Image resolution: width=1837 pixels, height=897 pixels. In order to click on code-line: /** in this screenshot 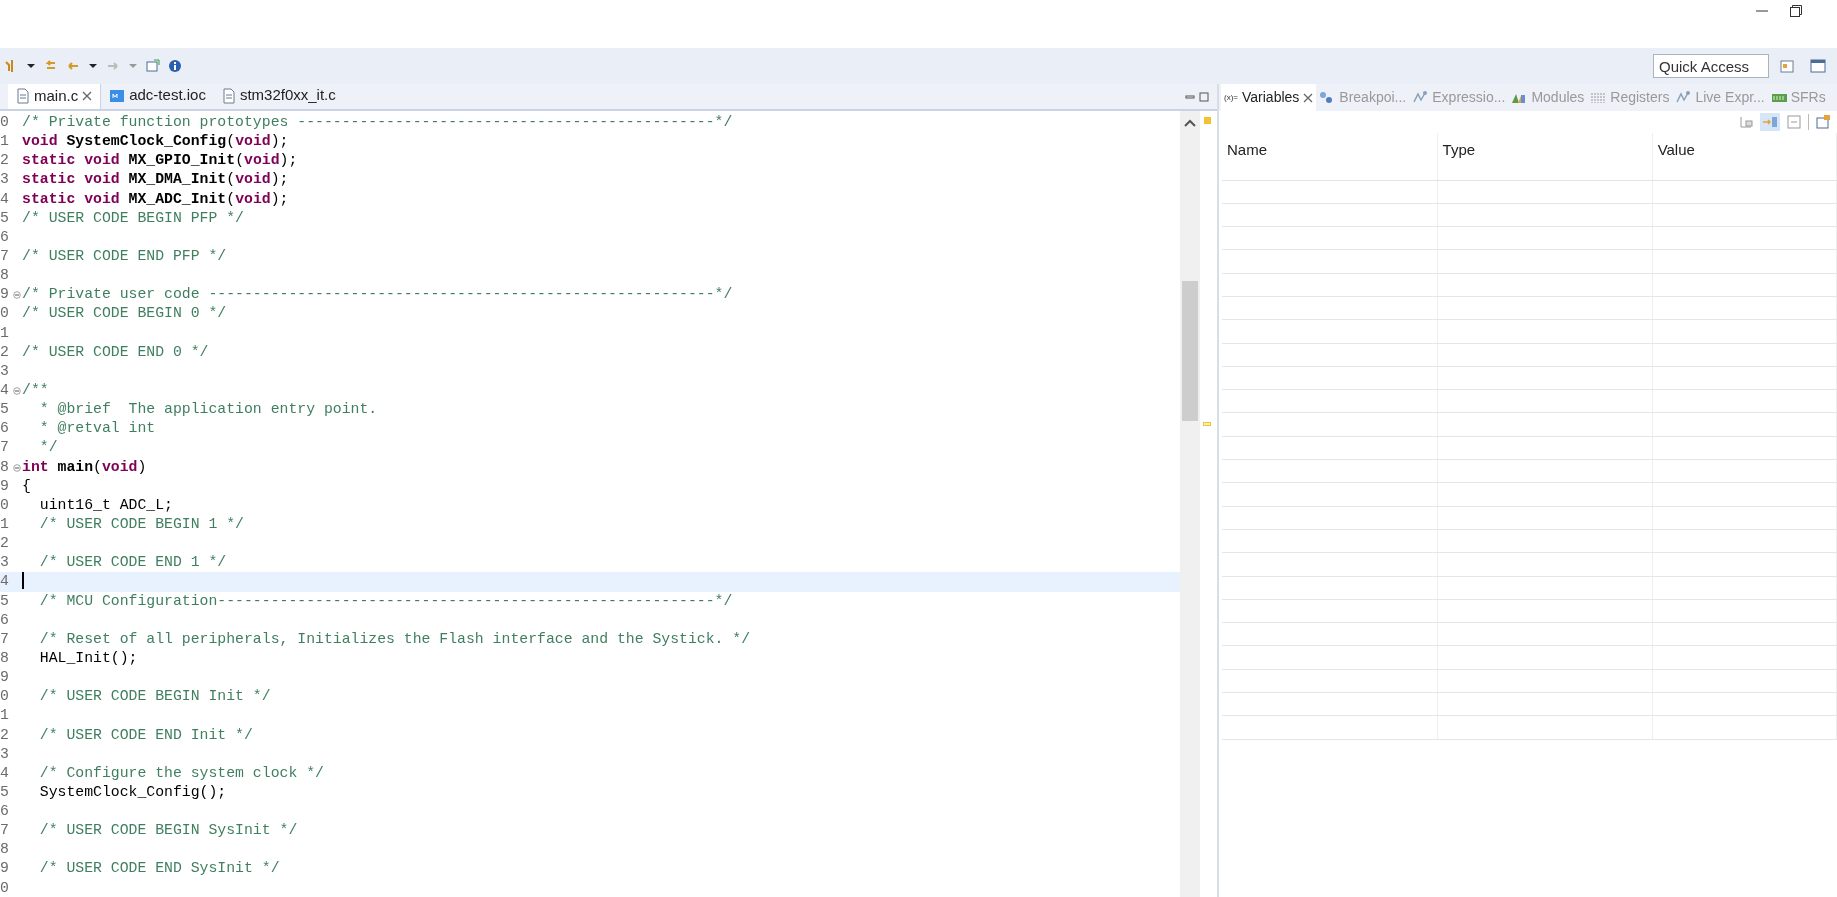, I will do `click(35, 390)`.